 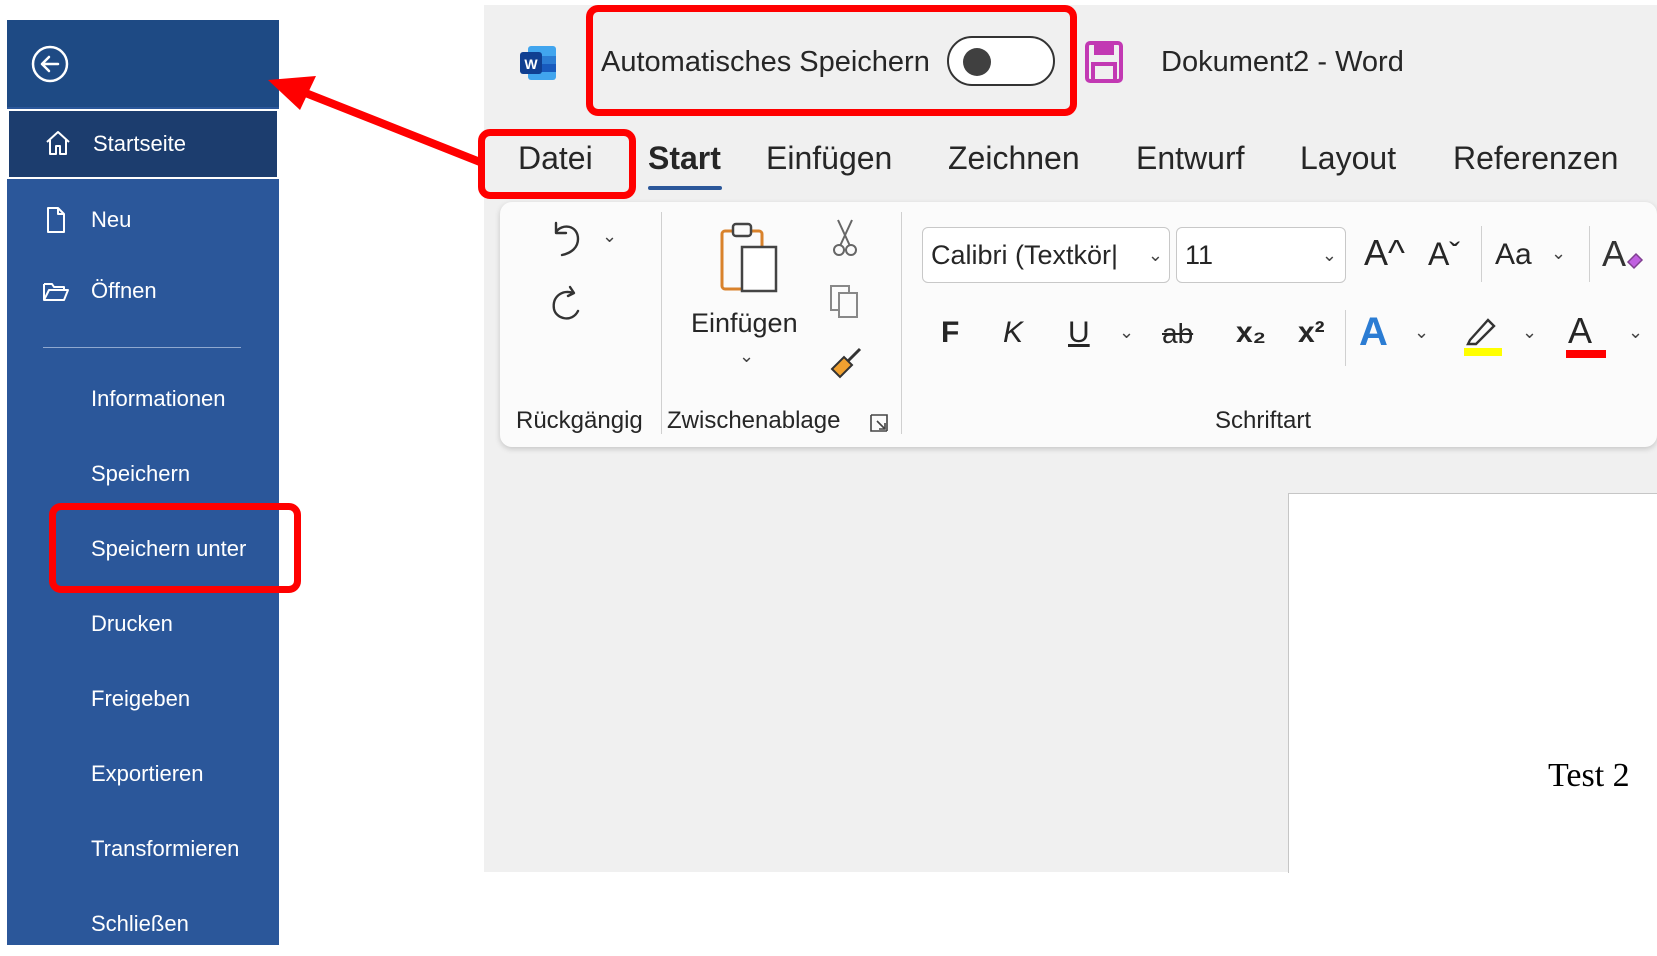 What do you see at coordinates (754, 420) in the screenshot?
I see `clipboard-group-label: Zwischenablage` at bounding box center [754, 420].